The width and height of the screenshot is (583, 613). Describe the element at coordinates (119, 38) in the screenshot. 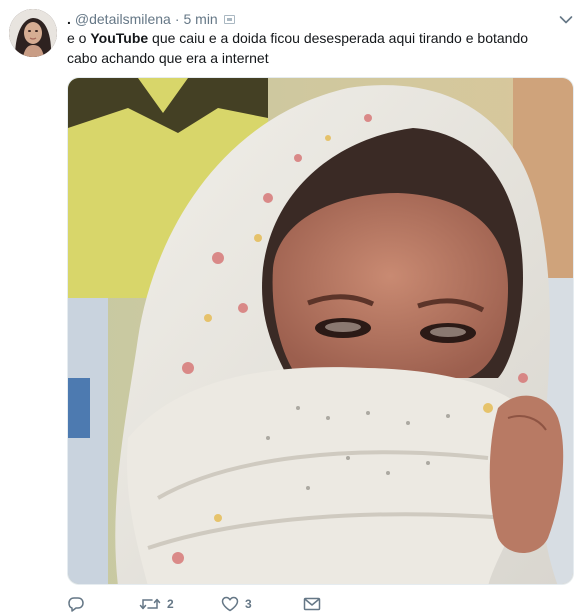

I see `tweet-text-bold: YouTube` at that location.